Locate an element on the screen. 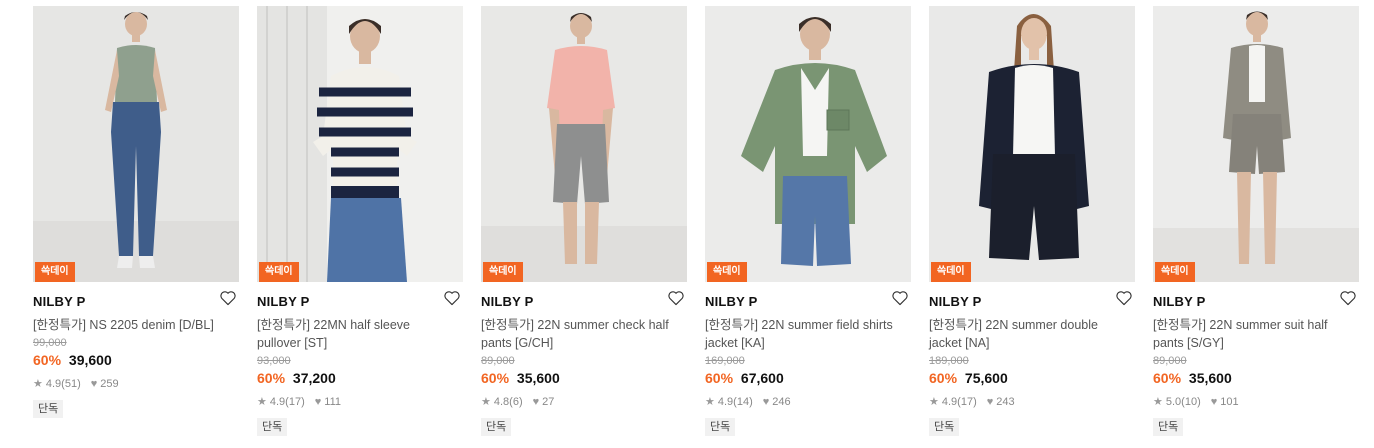 This screenshot has width=1374, height=448. original-price: 189,000 is located at coordinates (949, 361).